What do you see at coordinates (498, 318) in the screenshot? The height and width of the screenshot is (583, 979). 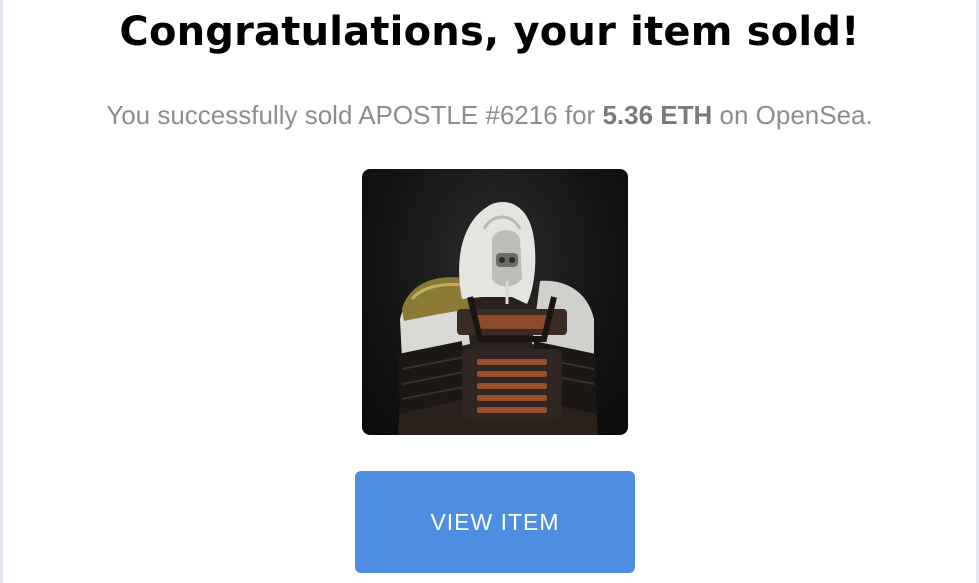 I see `apostle-character-illustration` at bounding box center [498, 318].